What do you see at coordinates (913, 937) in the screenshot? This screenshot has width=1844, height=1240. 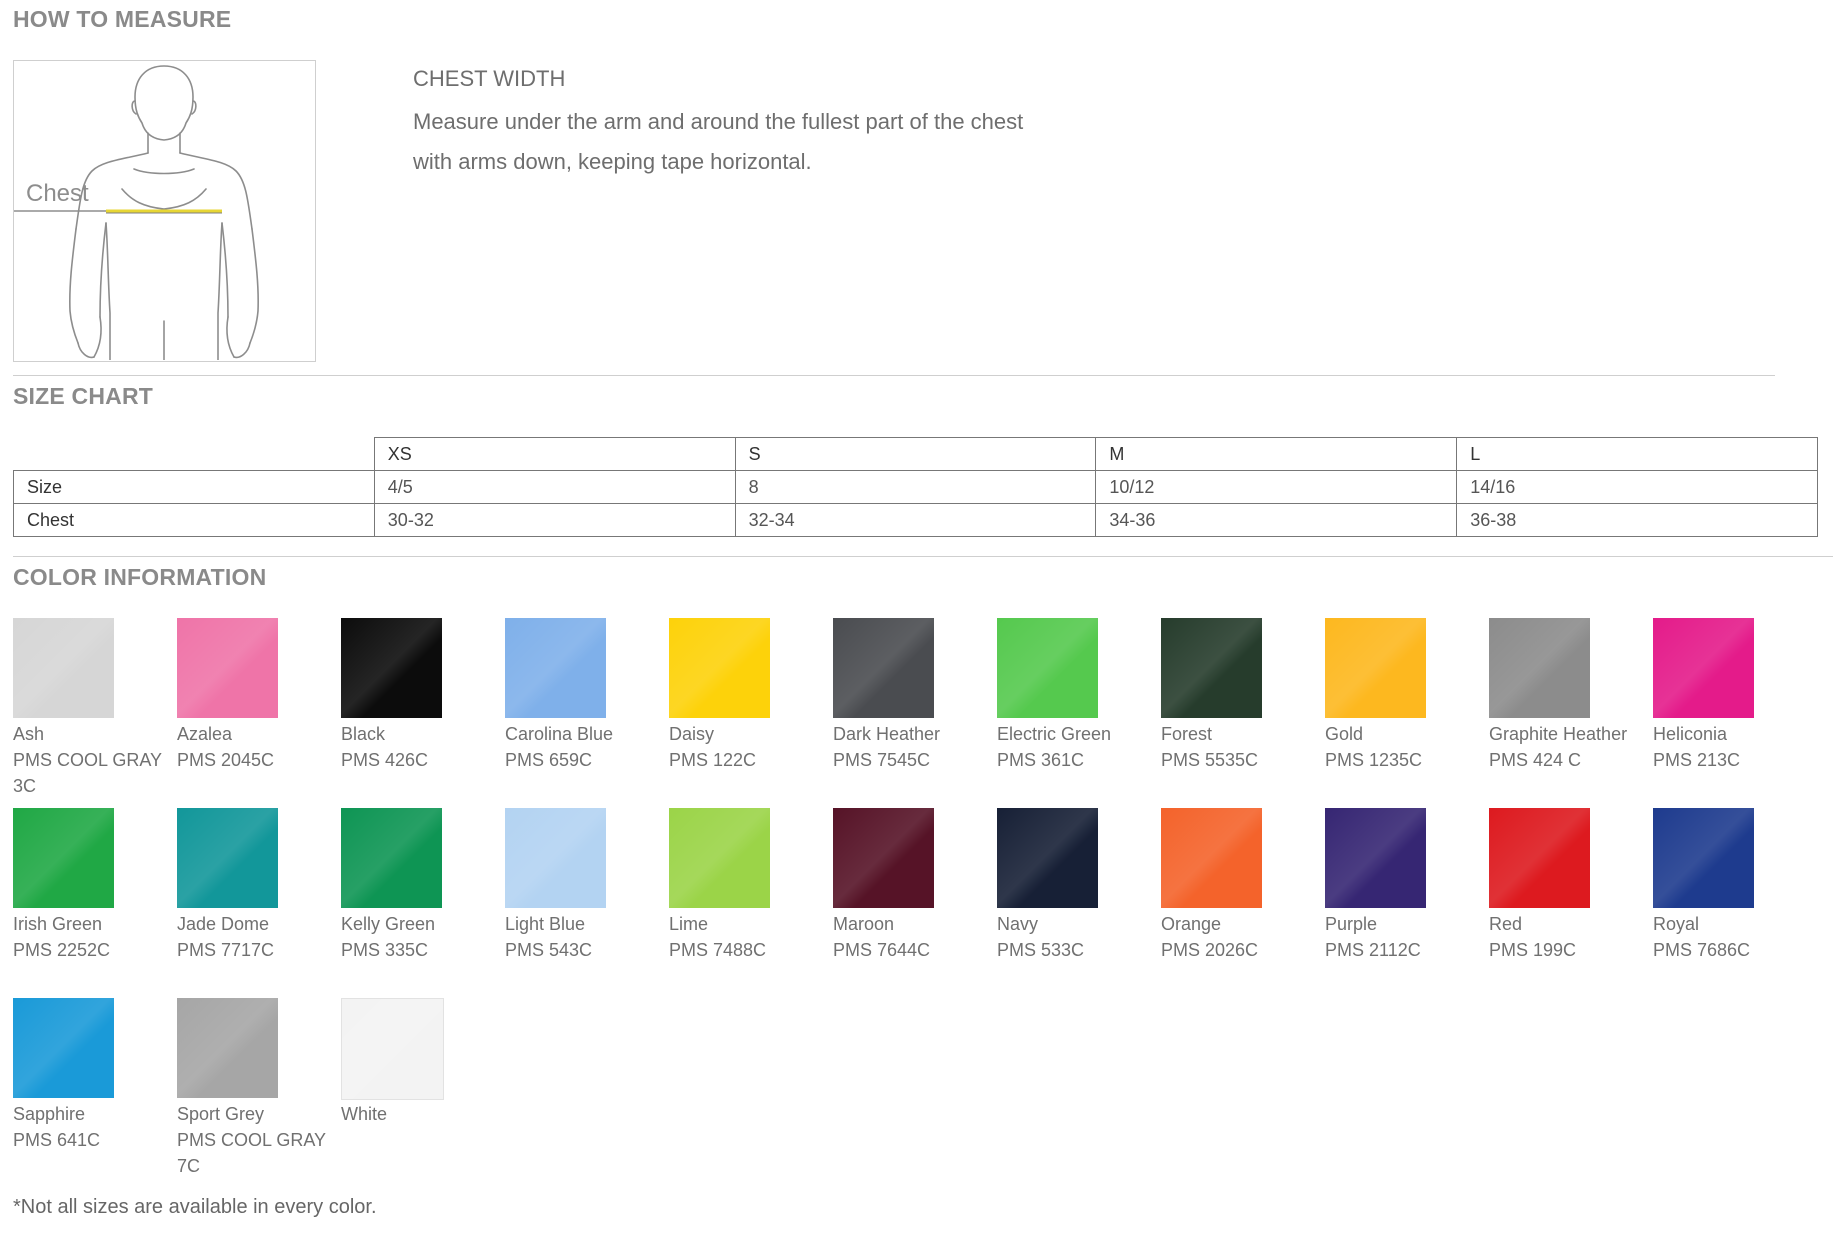 I see `color-label: Maroon PMS 7644C` at bounding box center [913, 937].